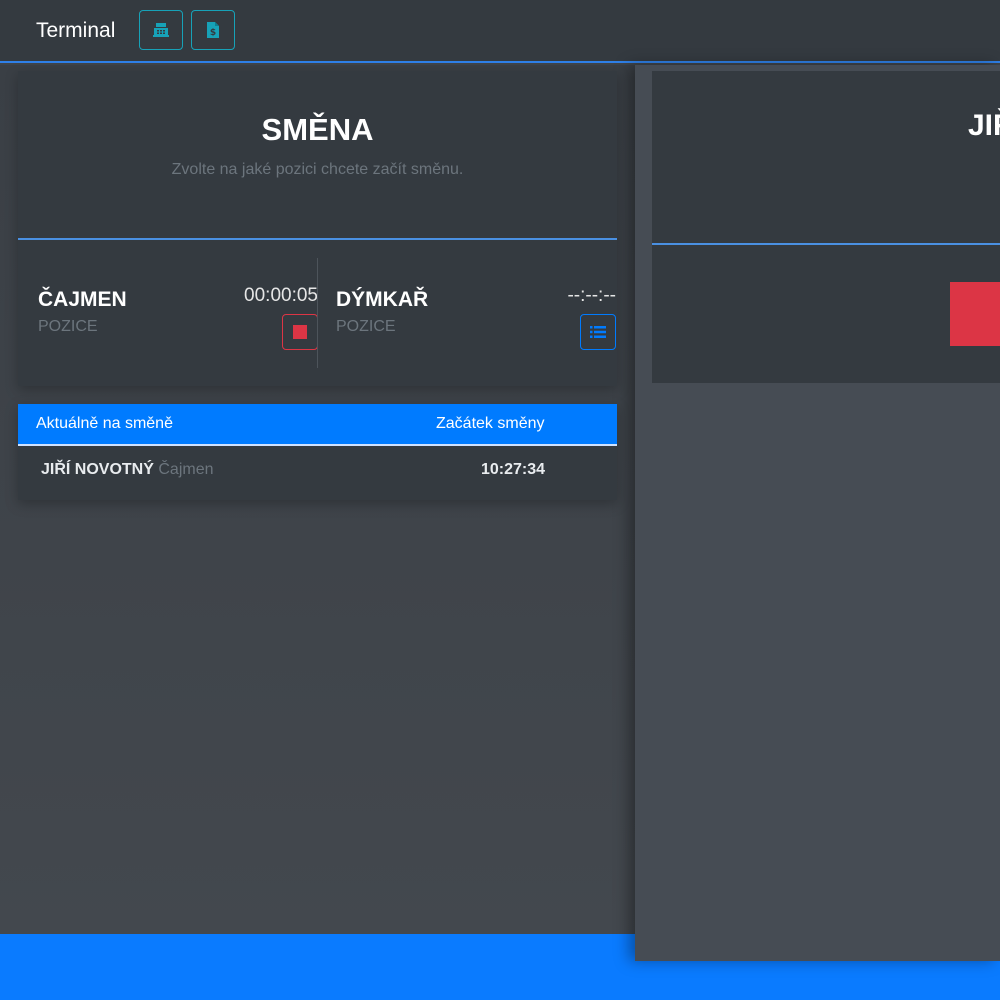 The height and width of the screenshot is (1000, 1000). Describe the element at coordinates (490, 423) in the screenshot. I see `column-header-shift-start: Začátek směny` at that location.